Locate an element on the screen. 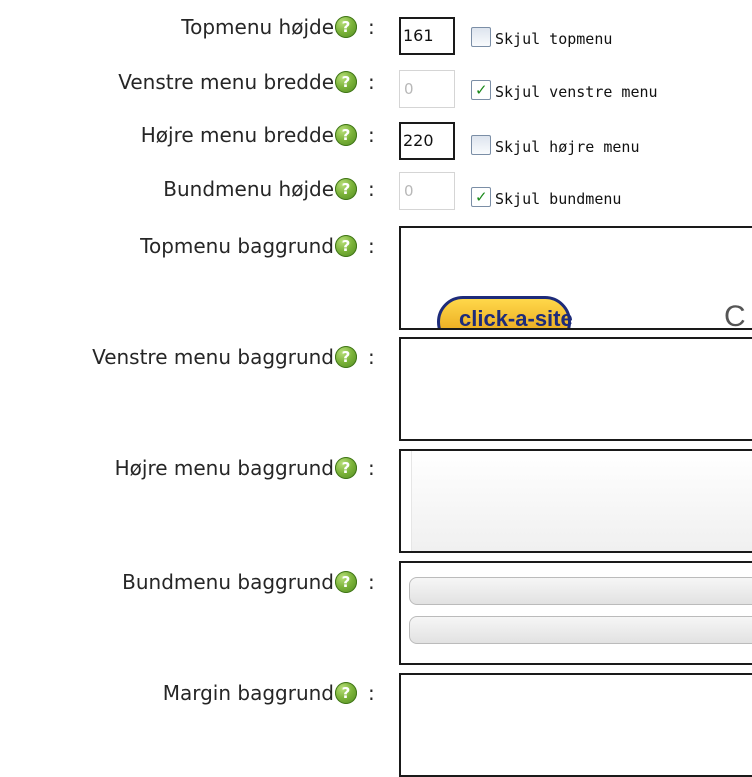 This screenshot has width=752, height=777. right-menu-background-label: Højre menu baggrund is located at coordinates (224, 468).